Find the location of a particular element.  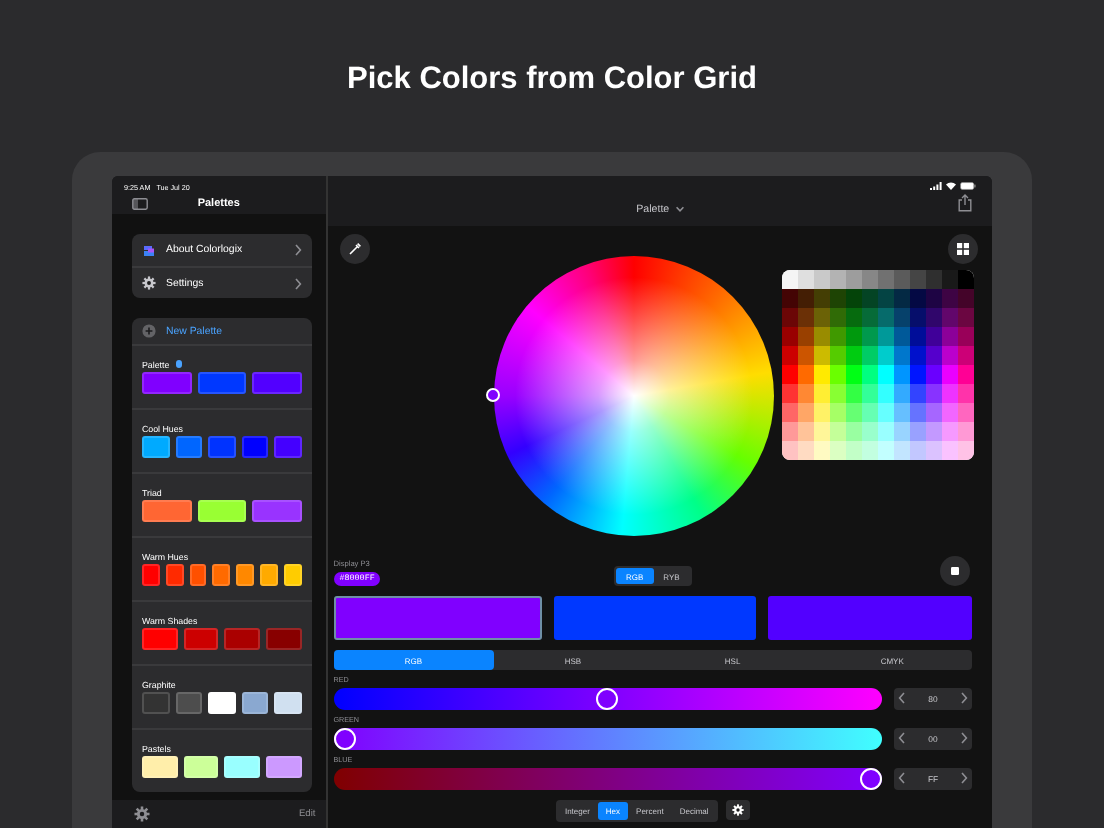

signal-icon is located at coordinates (936, 186).